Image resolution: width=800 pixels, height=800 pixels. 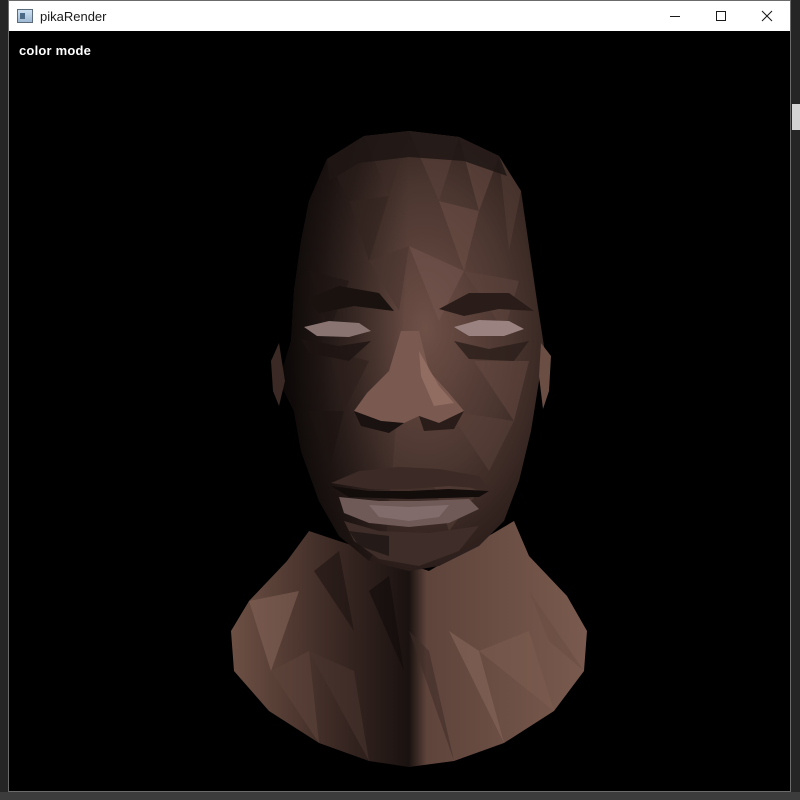 I want to click on title-bar: pikaRender, so click(x=399, y=16).